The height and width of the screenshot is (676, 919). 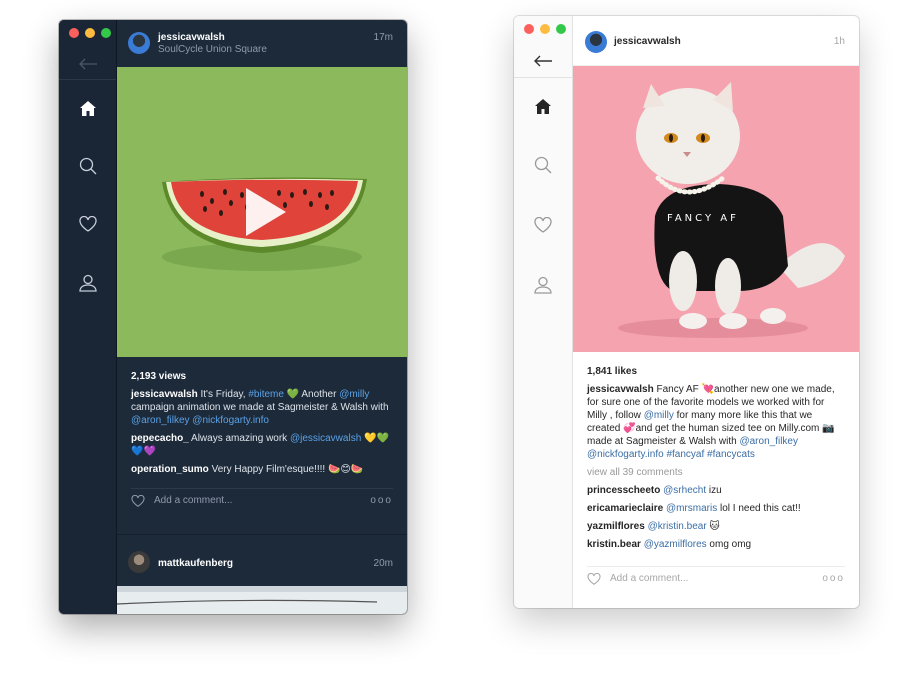 I want to click on mention-link: @kristin.bear, so click(x=677, y=526).